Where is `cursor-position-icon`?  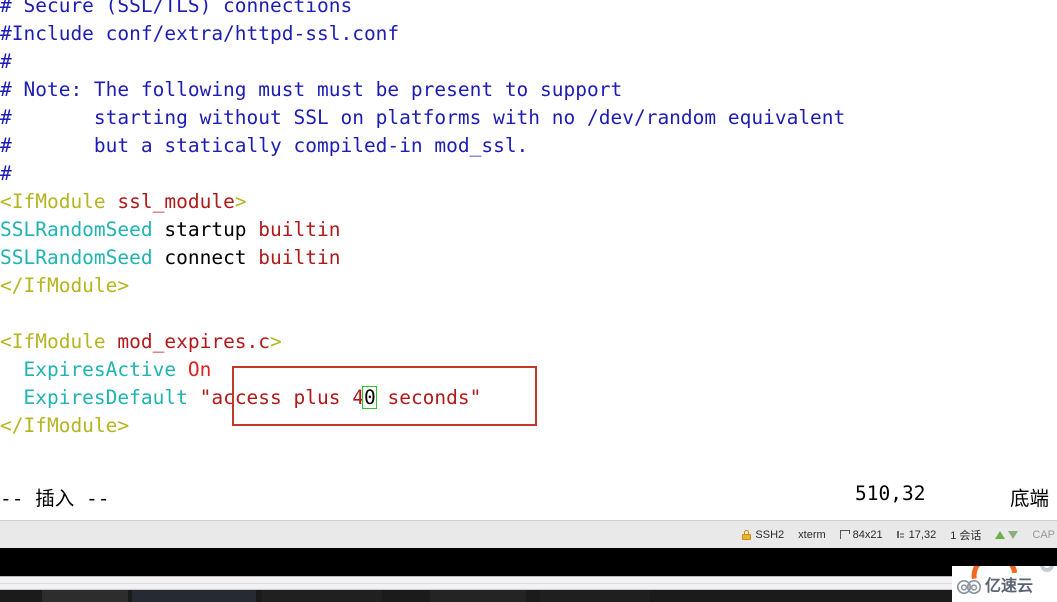
cursor-position-icon is located at coordinates (900, 534).